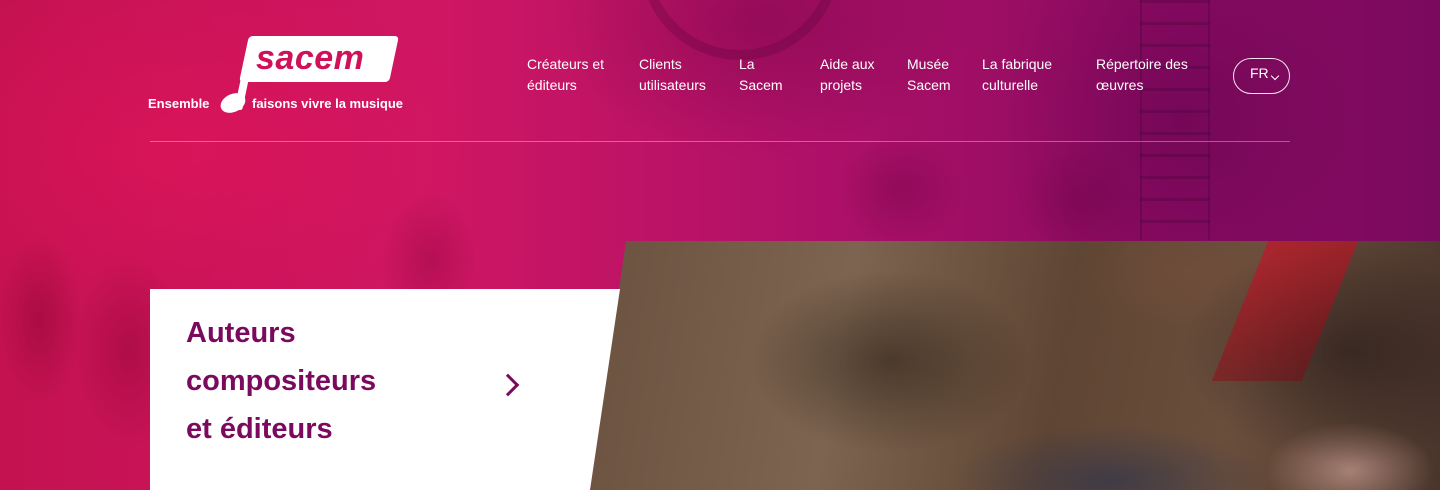 Image resolution: width=1440 pixels, height=490 pixels. Describe the element at coordinates (179, 103) in the screenshot. I see `logo-tagline-left: Ensemble` at that location.